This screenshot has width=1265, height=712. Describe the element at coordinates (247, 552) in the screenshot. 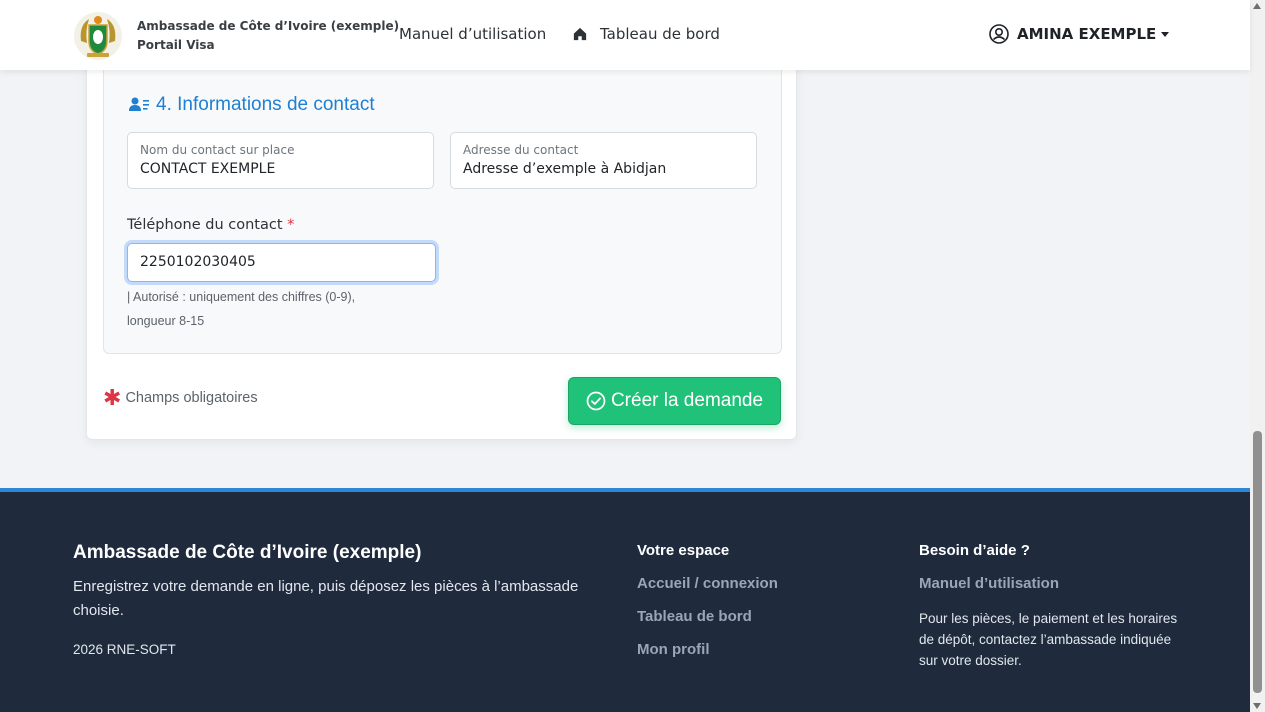

I see `footer-title: Ambassade de Côte d’Ivoire (exemple)` at that location.